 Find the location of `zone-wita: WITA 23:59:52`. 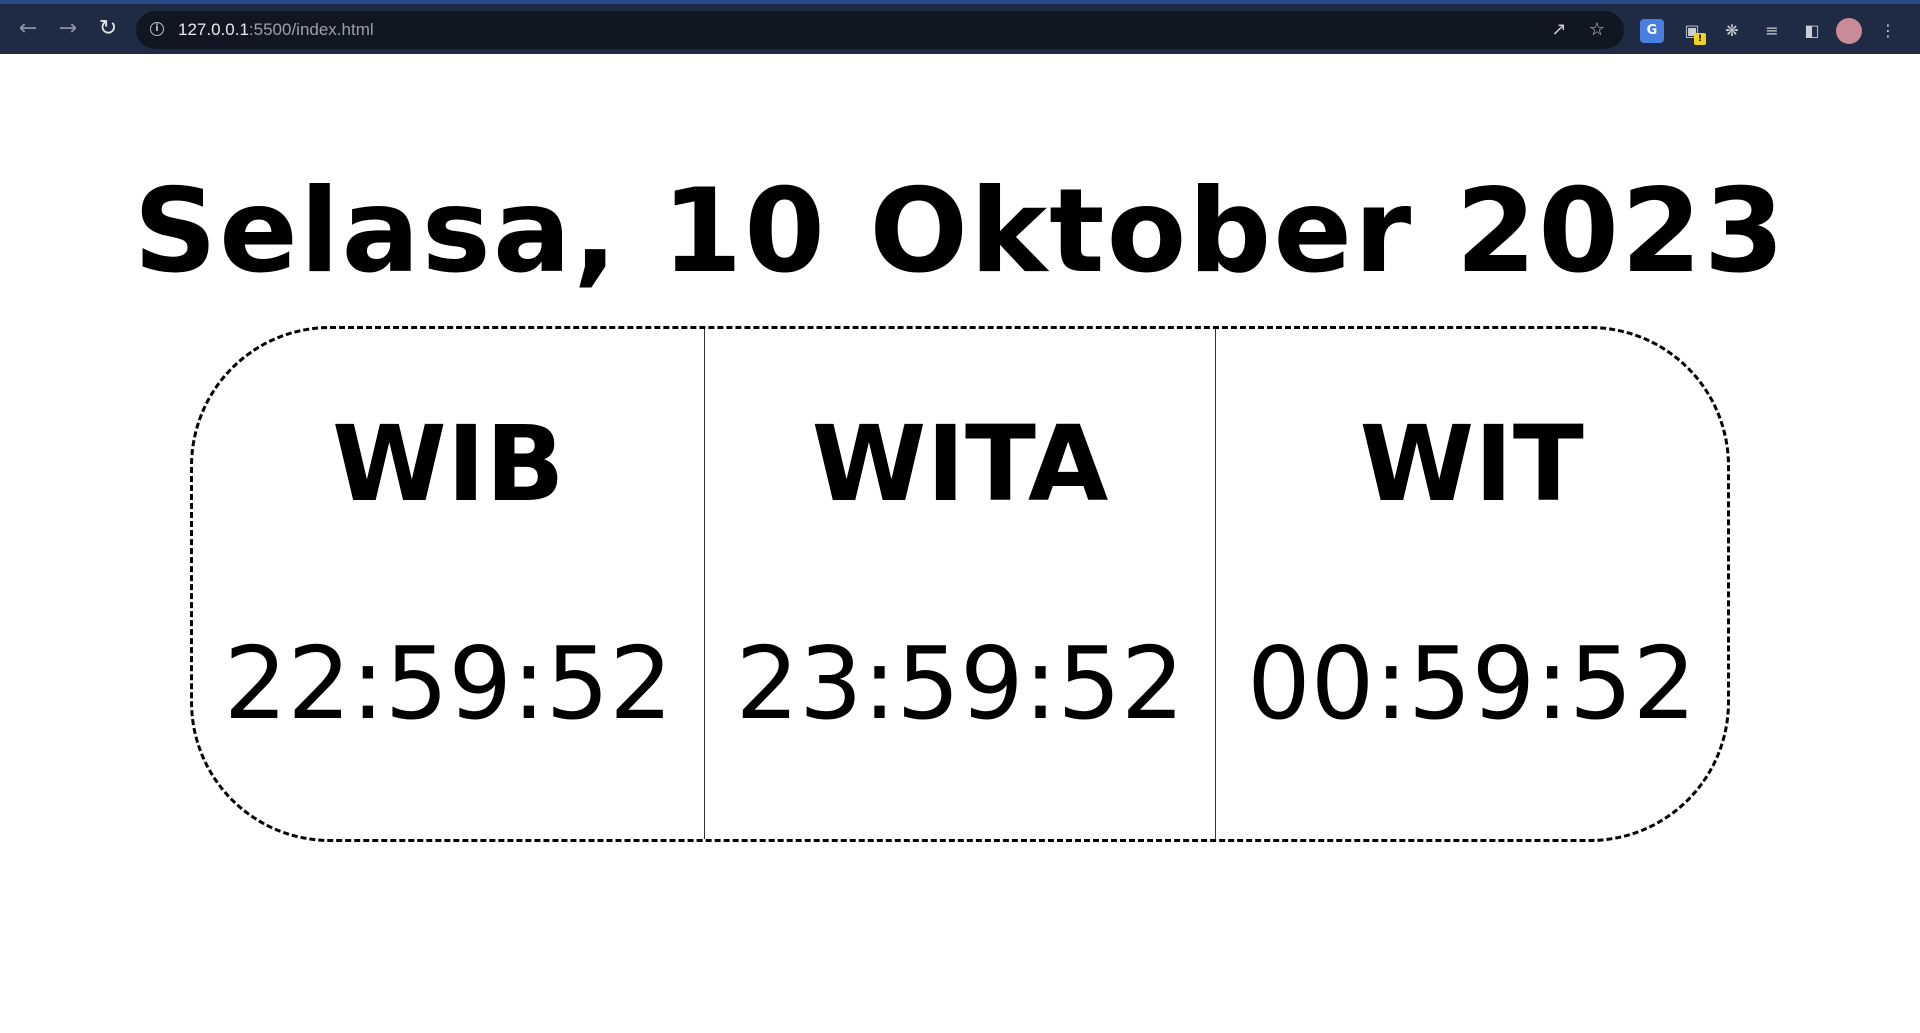

zone-wita: WITA 23:59:52 is located at coordinates (959, 584).